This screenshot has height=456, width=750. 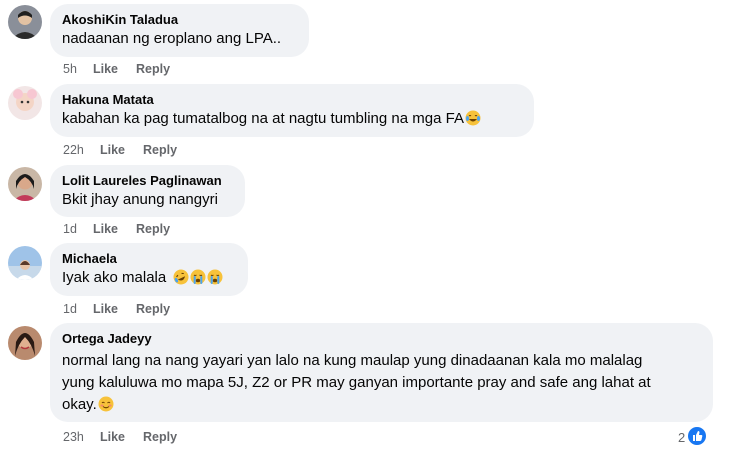 I want to click on timestamp: 23h, so click(x=81, y=437).